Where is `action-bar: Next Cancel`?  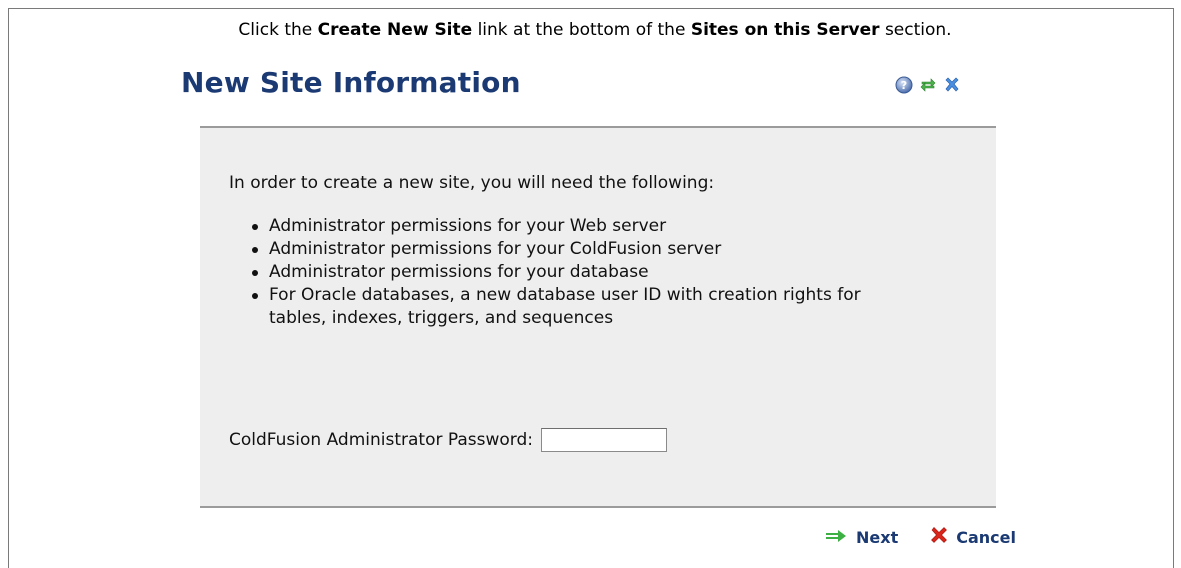
action-bar: Next Cancel is located at coordinates (921, 537).